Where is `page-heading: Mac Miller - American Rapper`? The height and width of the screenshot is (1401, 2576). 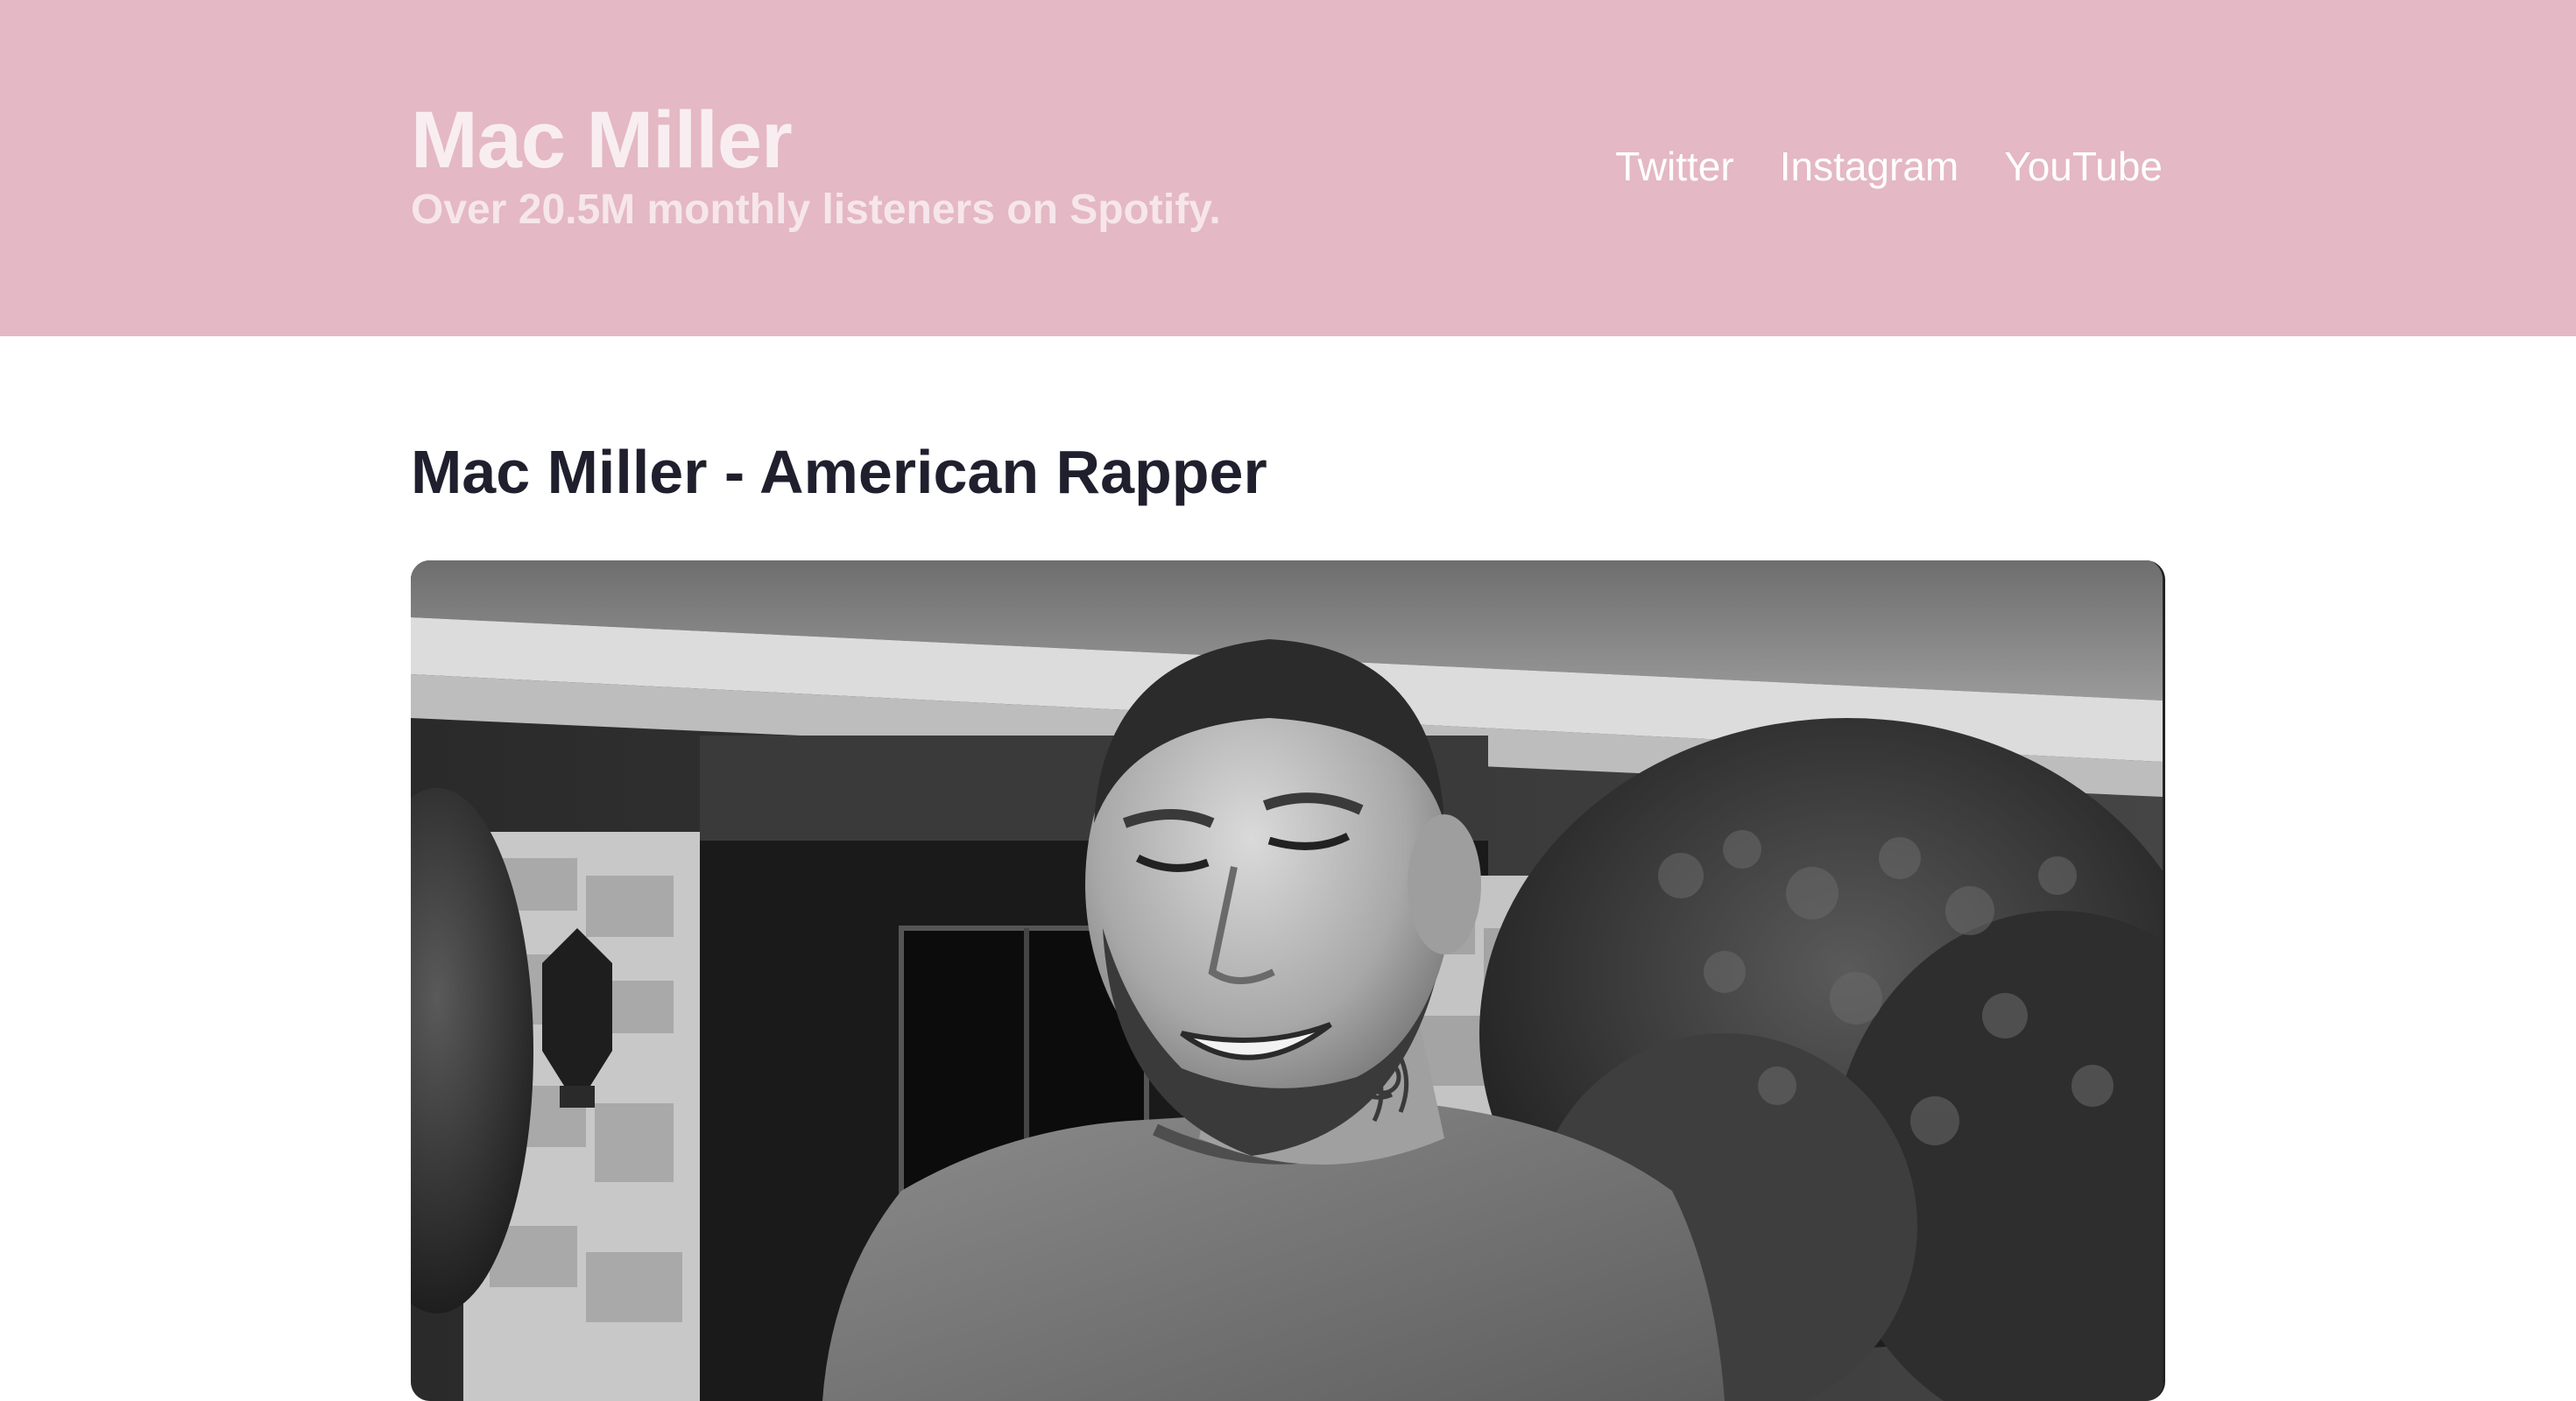
page-heading: Mac Miller - American Rapper is located at coordinates (839, 472).